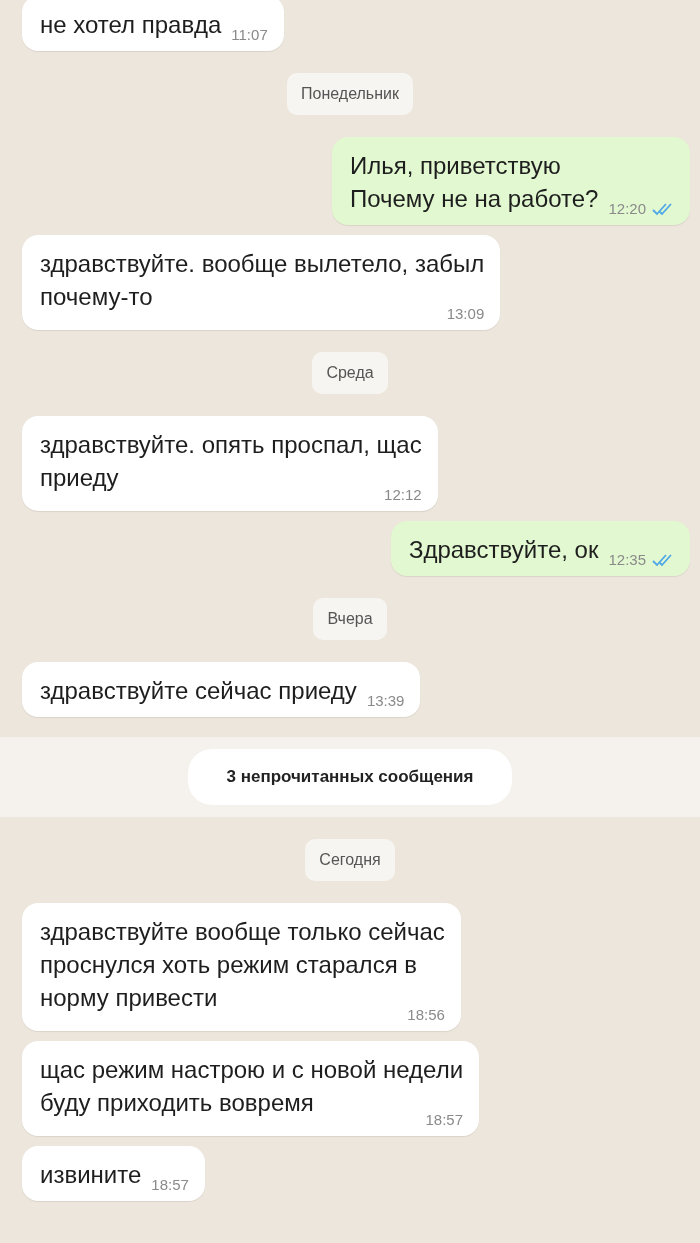 This screenshot has width=700, height=1243. Describe the element at coordinates (350, 777) in the screenshot. I see `unread-label: 3 непрочитанных сообщения` at that location.